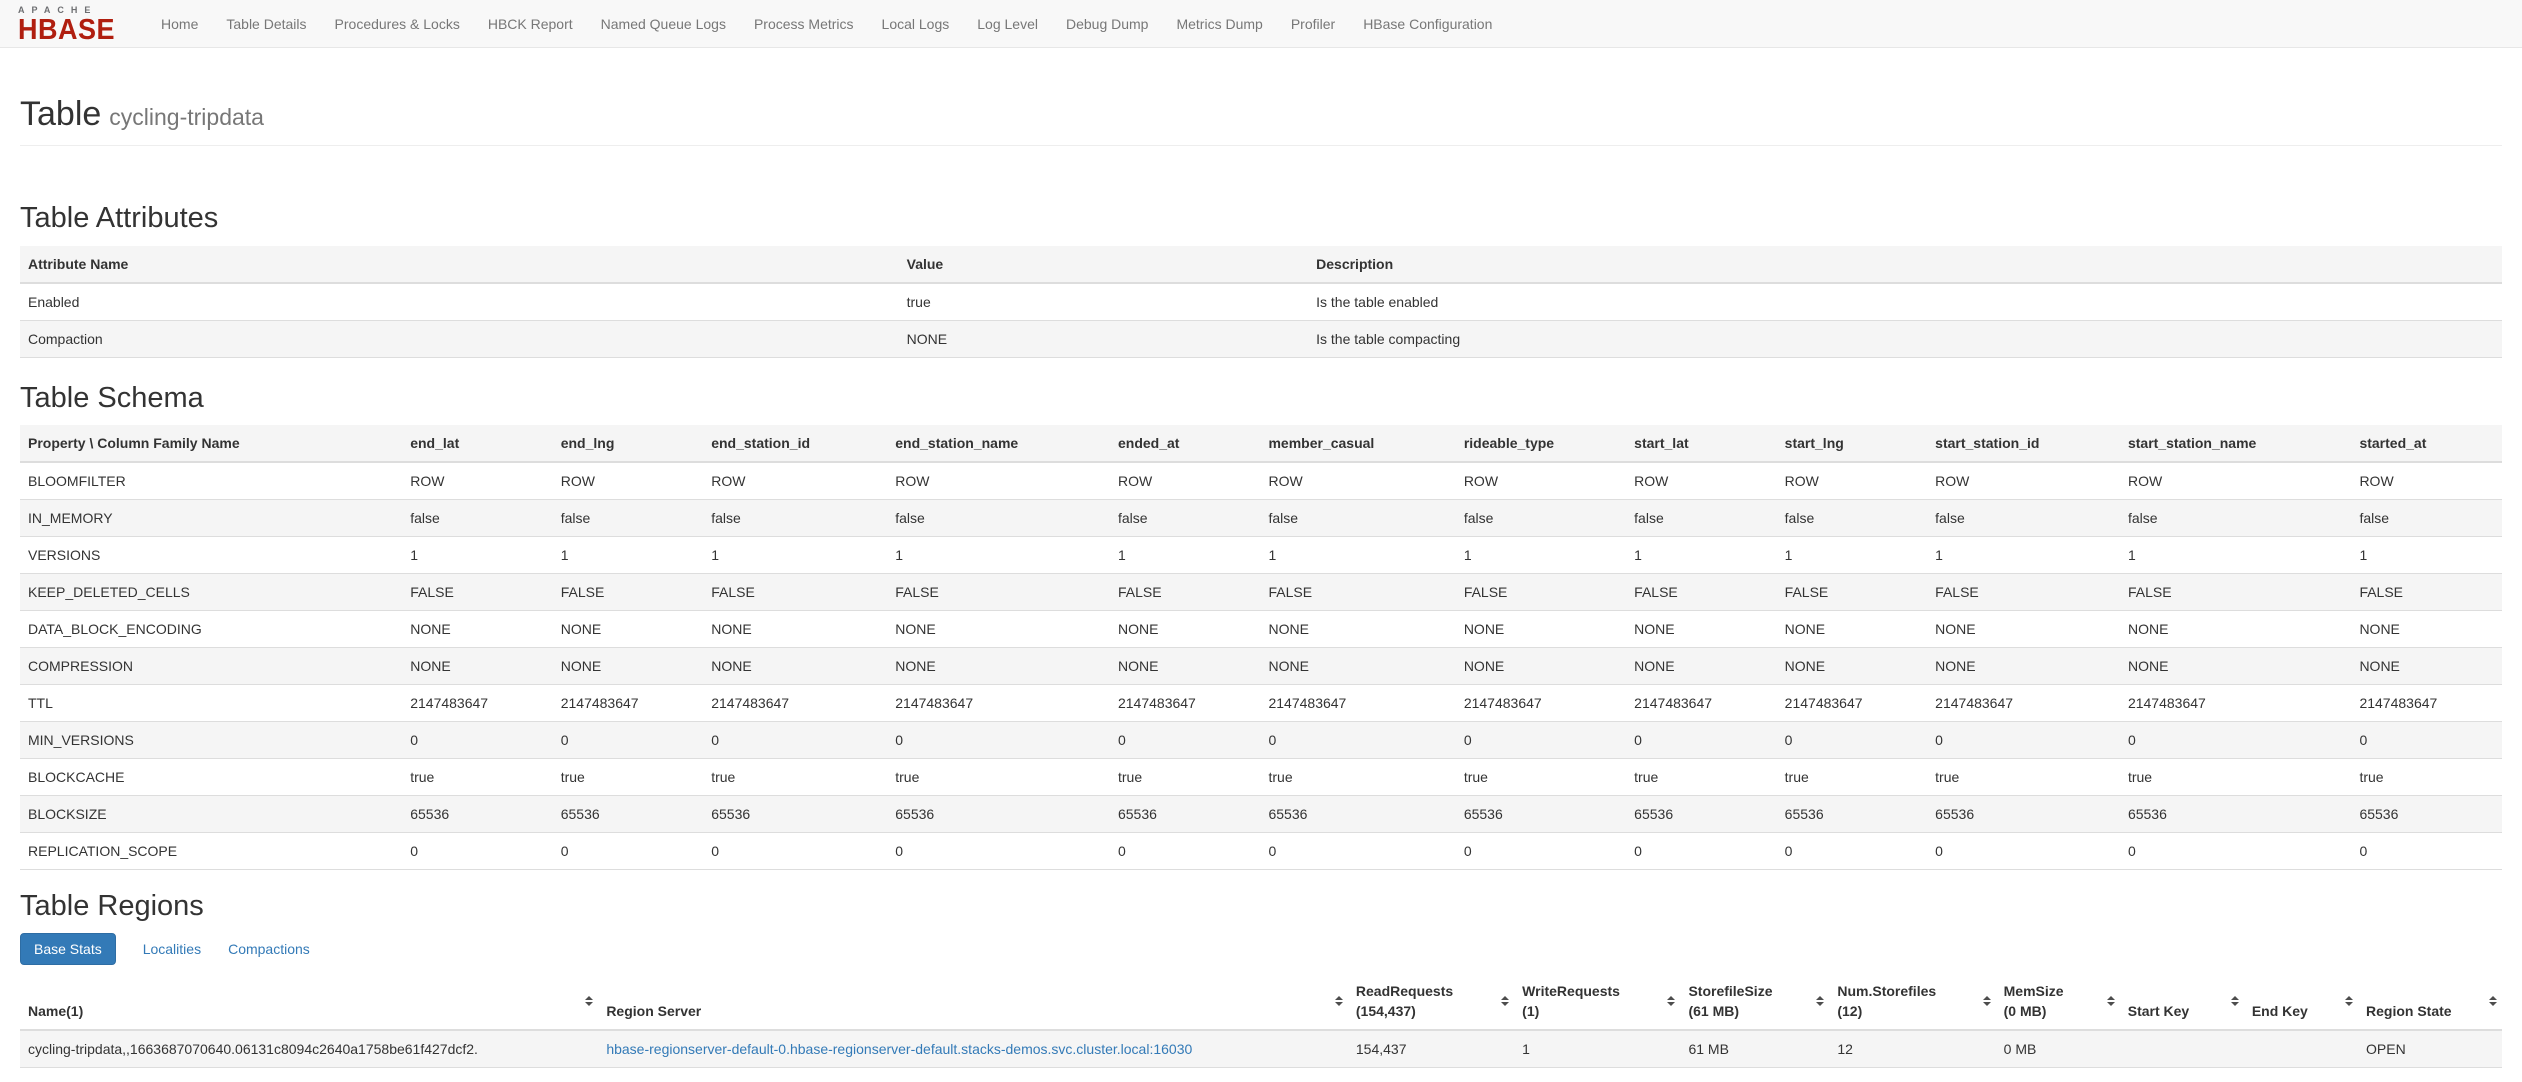 This screenshot has height=1082, width=2522. What do you see at coordinates (1905, 264) in the screenshot?
I see `attributes-column-header-description: Description` at bounding box center [1905, 264].